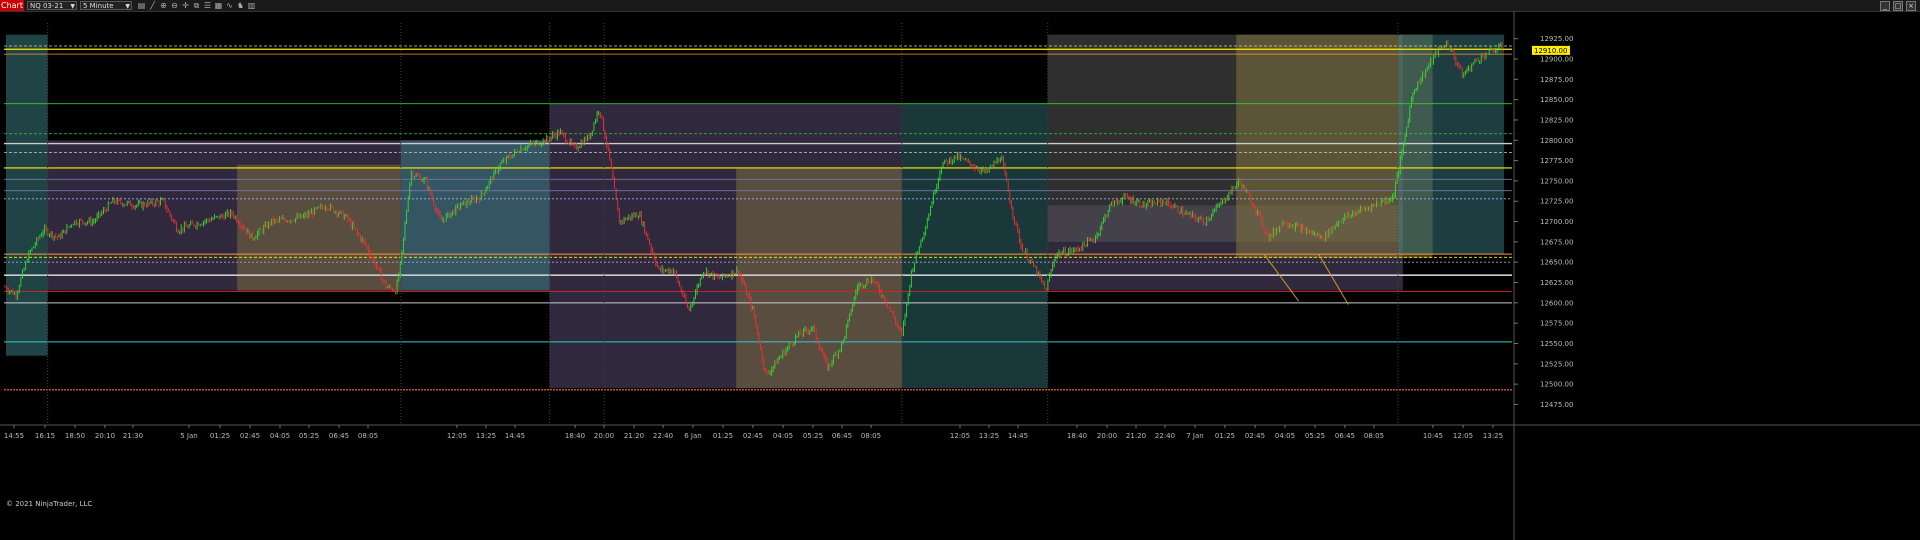  I want to click on y-tick-label: 12575.00, so click(1556, 324).